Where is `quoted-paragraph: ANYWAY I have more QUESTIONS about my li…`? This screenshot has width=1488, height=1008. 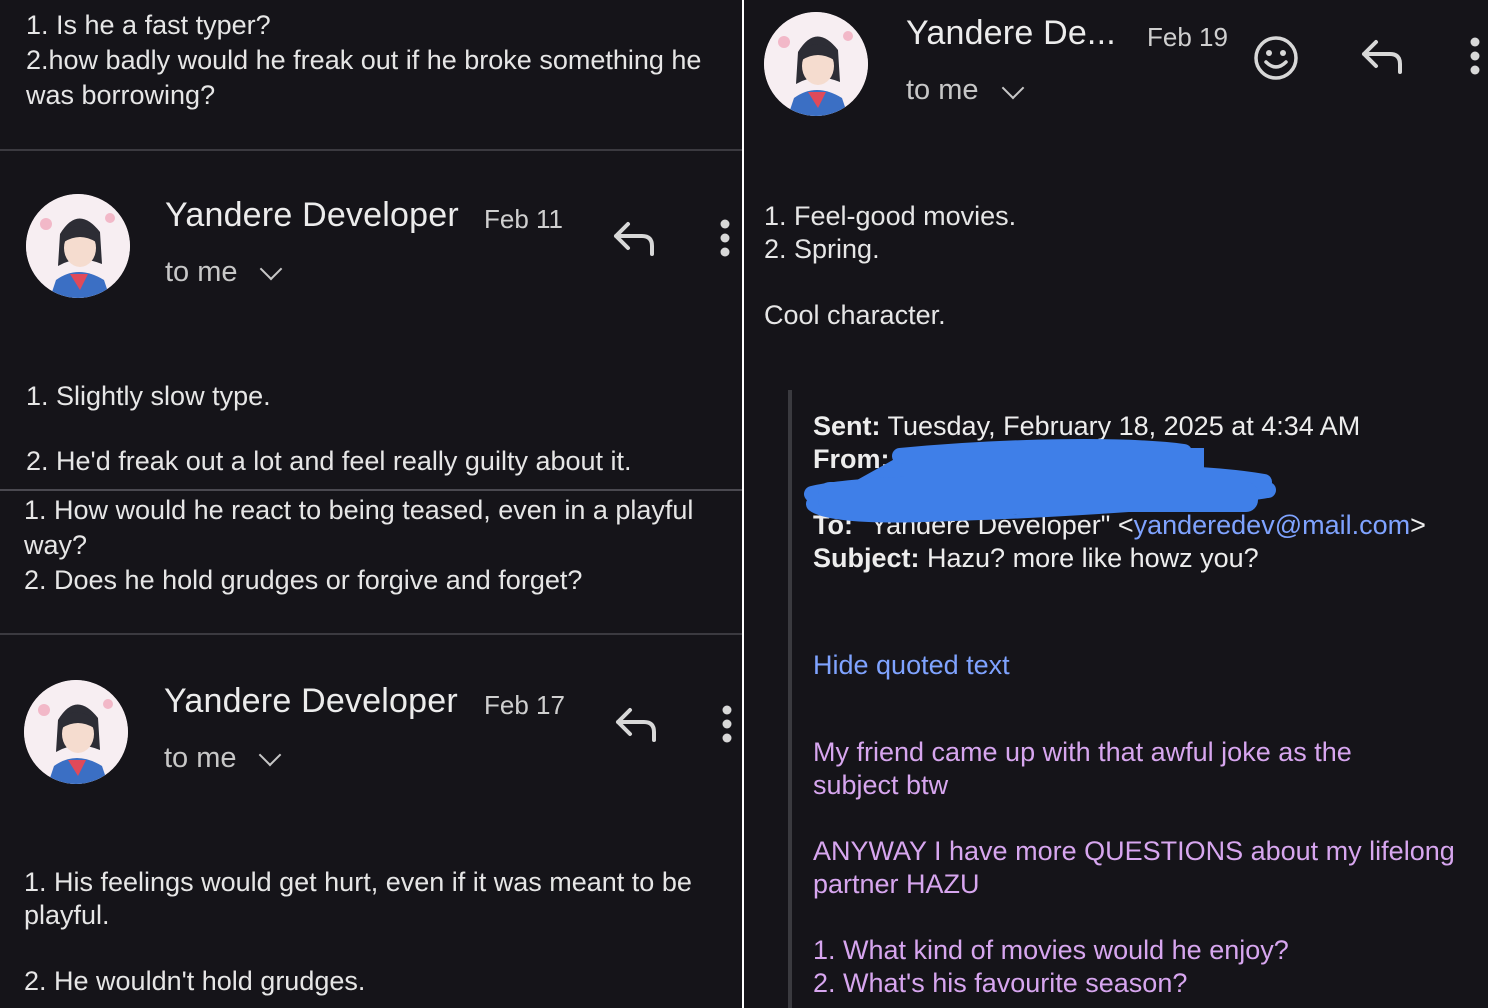 quoted-paragraph: ANYWAY I have more QUESTIONS about my li… is located at coordinates (1134, 867).